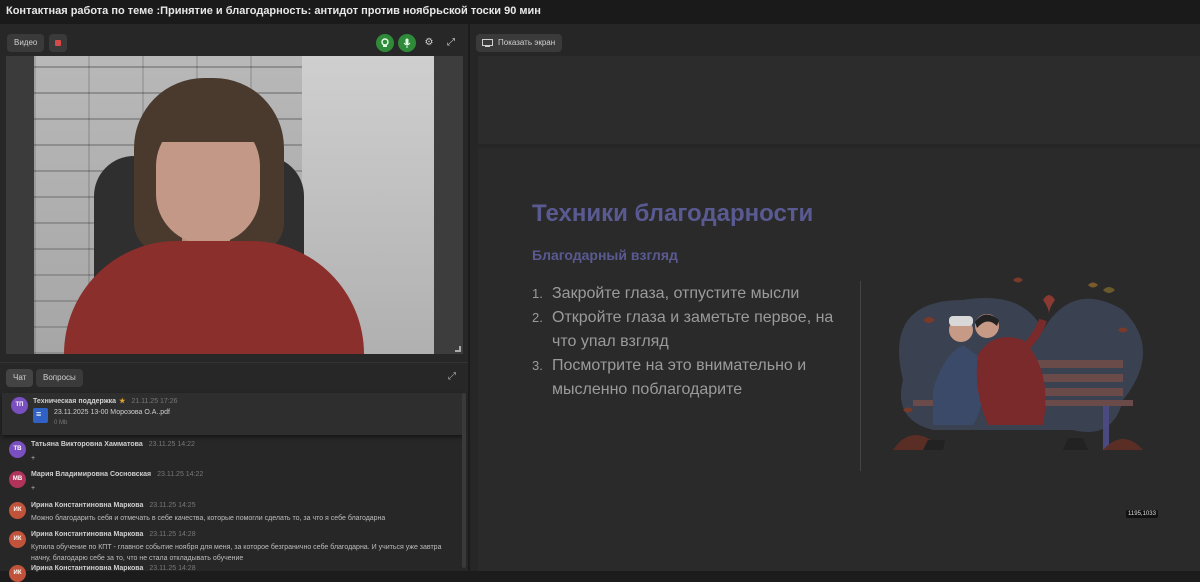 The image size is (1200, 582). Describe the element at coordinates (429, 43) in the screenshot. I see `gear-icon: ⚙` at that location.